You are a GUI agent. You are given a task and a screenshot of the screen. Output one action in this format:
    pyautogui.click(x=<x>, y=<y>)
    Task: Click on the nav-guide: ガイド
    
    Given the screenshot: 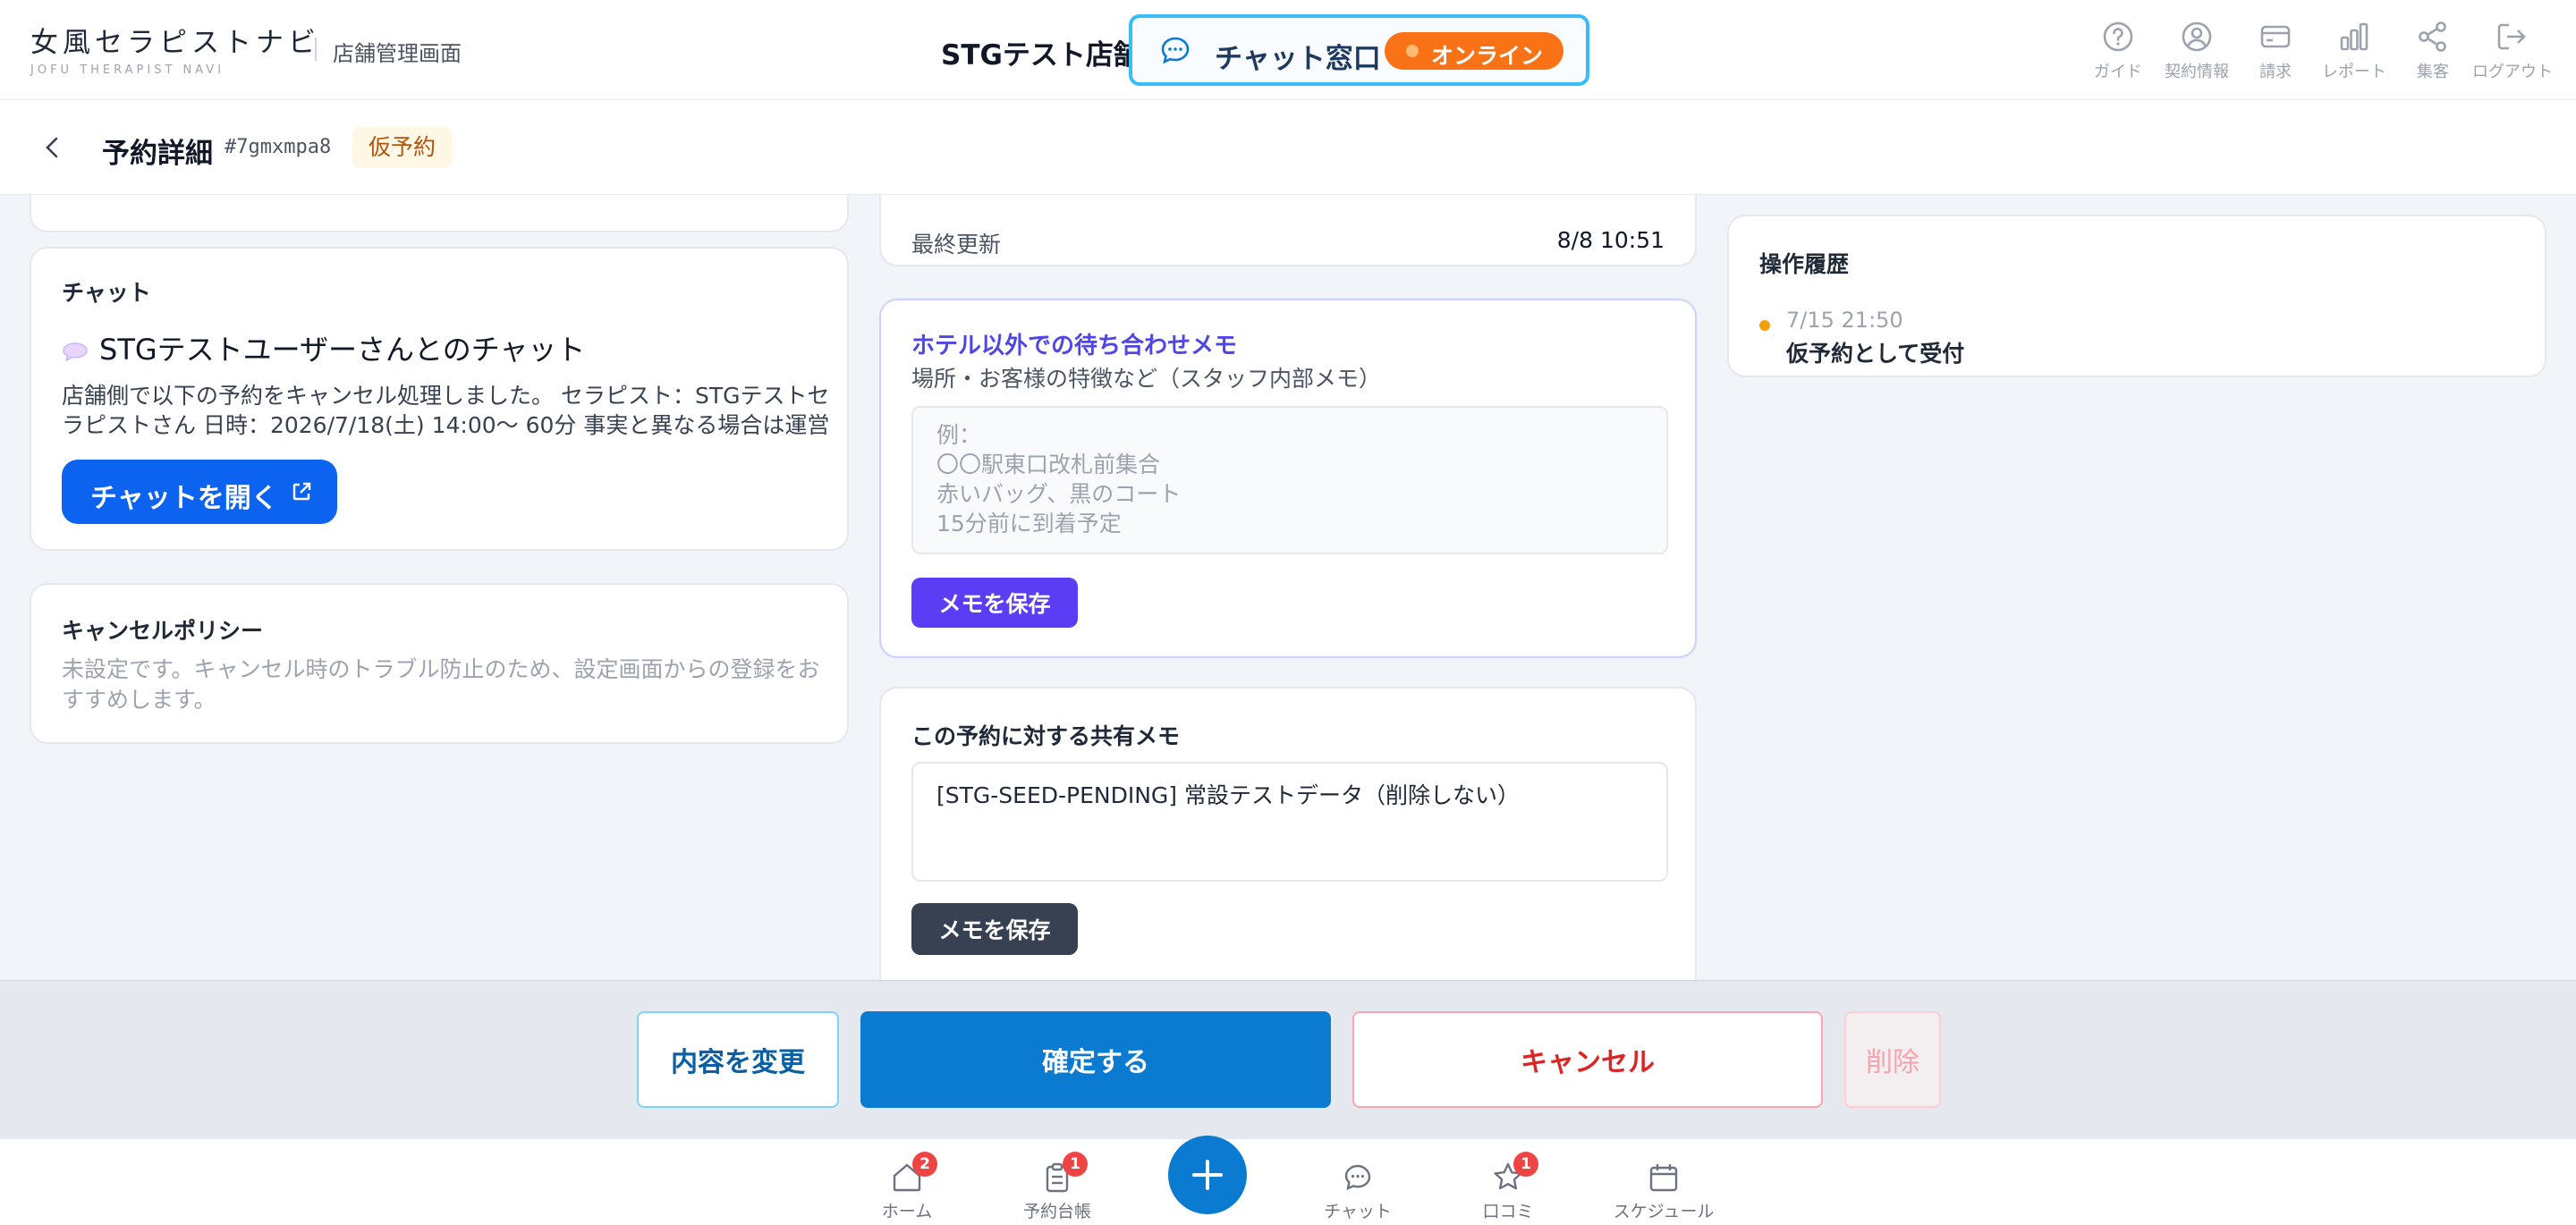 What is the action you would take?
    pyautogui.click(x=2118, y=51)
    